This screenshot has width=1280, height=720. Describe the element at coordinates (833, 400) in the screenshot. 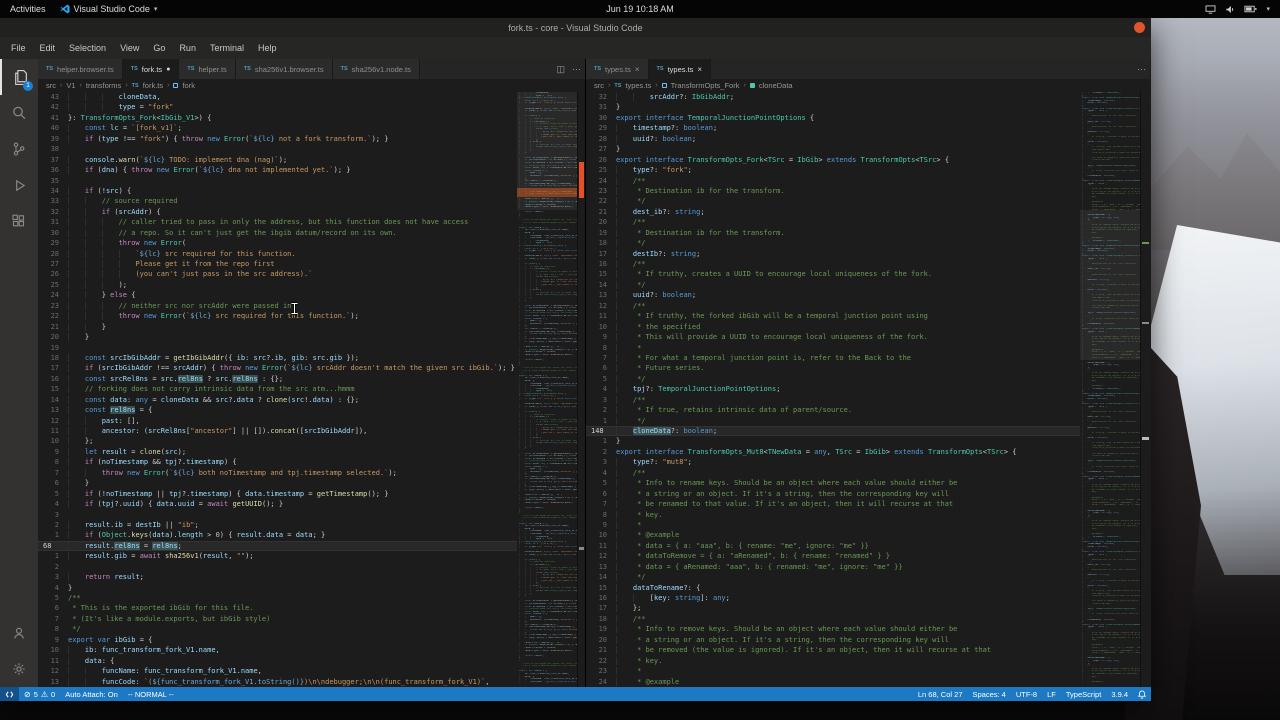

I see `code-line: 3 /**` at that location.